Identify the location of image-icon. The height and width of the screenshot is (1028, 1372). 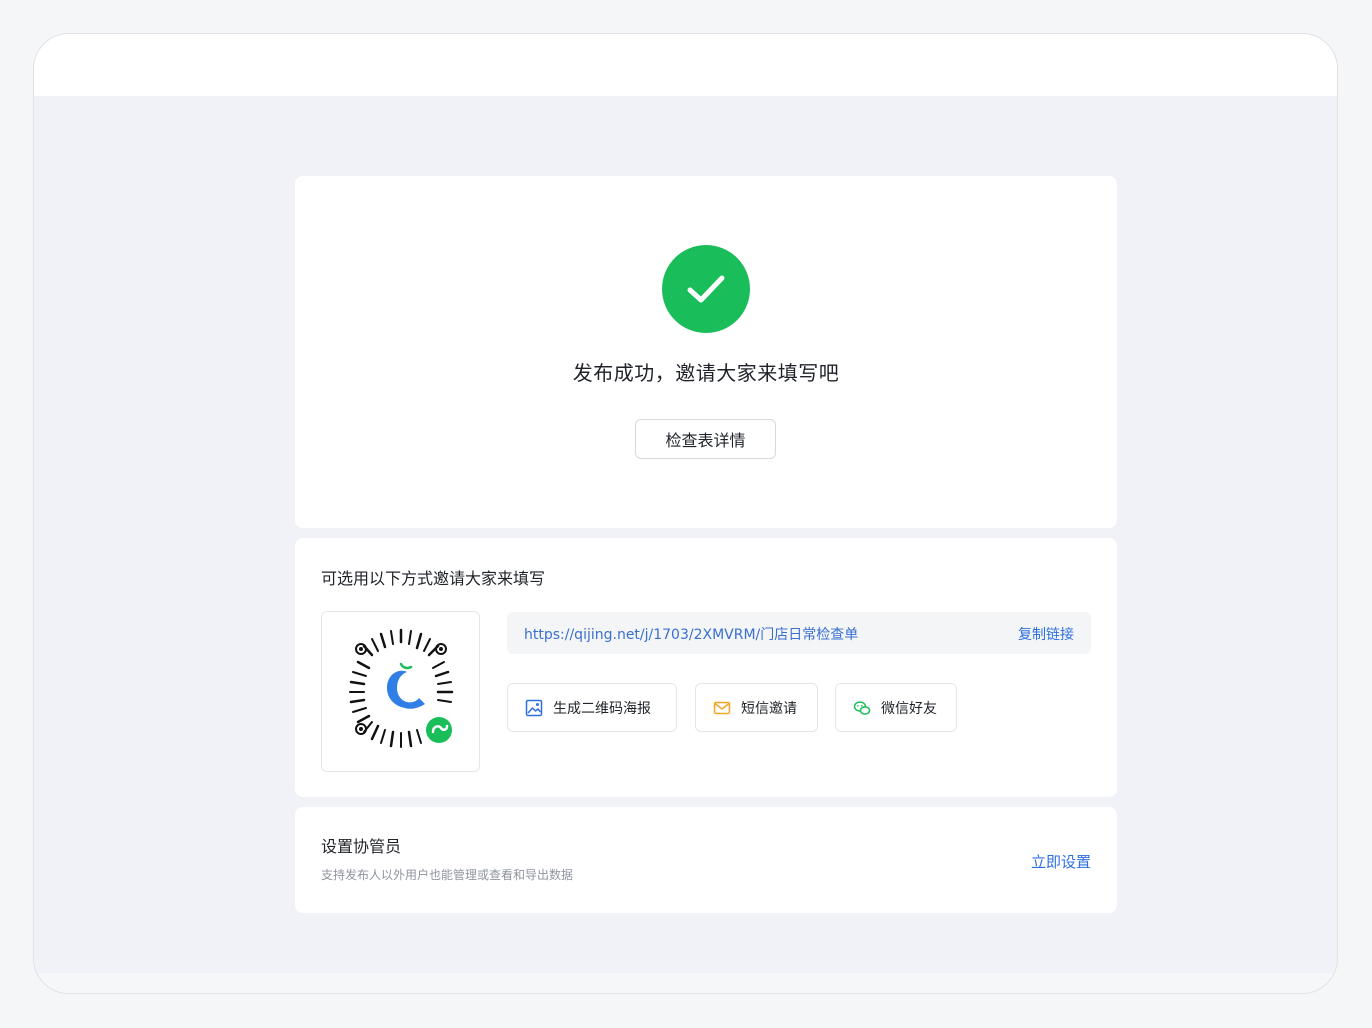
(534, 708).